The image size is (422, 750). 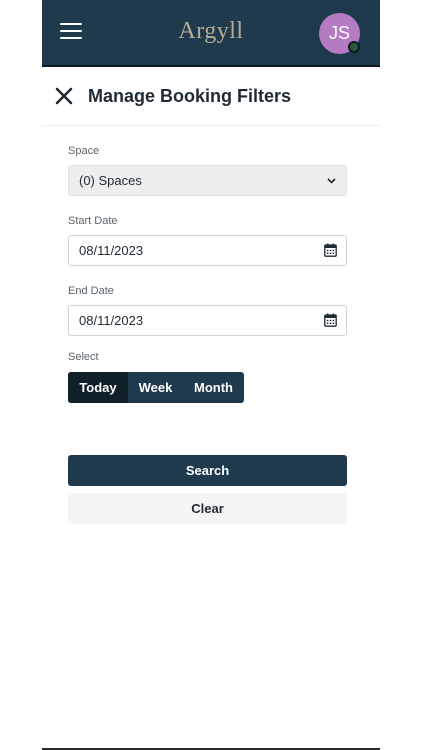 What do you see at coordinates (98, 387) in the screenshot?
I see `segment-today: Today` at bounding box center [98, 387].